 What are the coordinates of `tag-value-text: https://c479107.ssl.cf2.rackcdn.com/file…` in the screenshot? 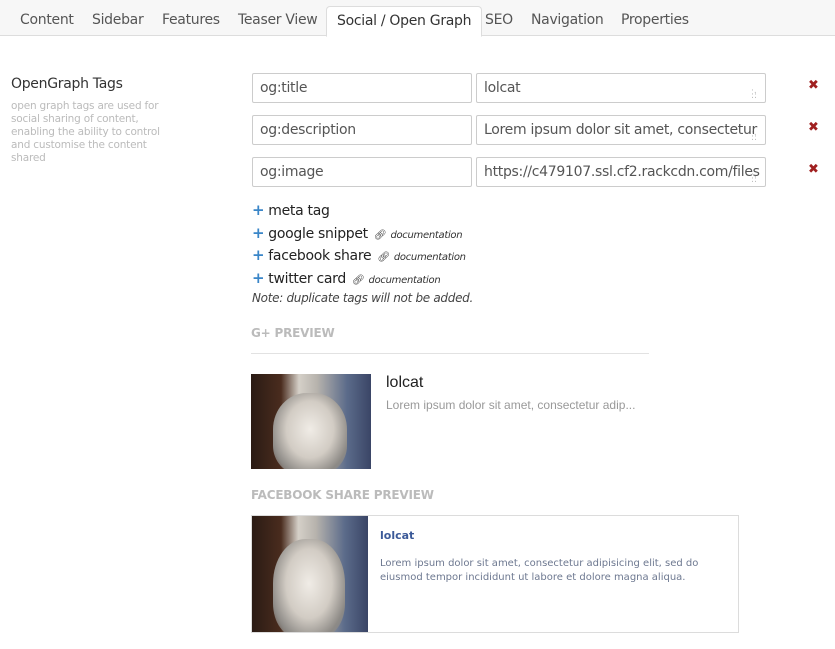 It's located at (622, 172).